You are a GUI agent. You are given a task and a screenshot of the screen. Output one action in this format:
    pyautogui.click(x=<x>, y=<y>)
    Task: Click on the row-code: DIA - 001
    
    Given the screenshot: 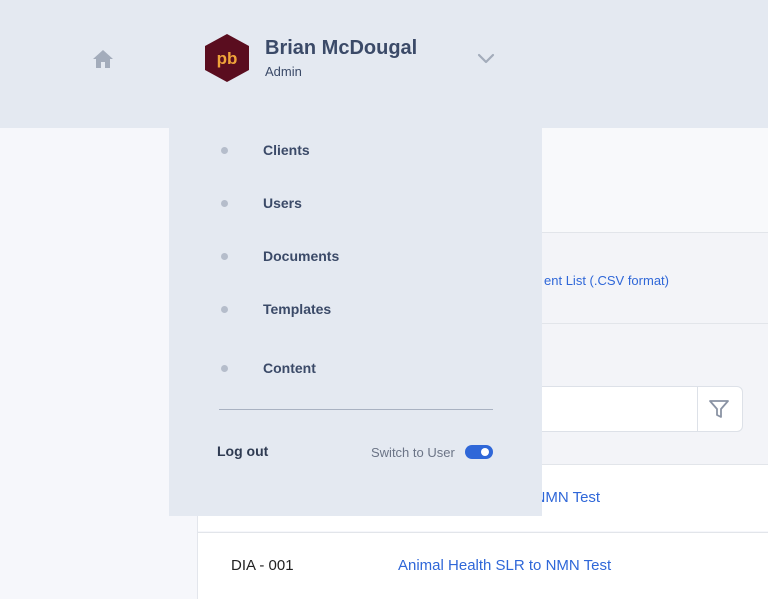 What is the action you would take?
    pyautogui.click(x=262, y=565)
    